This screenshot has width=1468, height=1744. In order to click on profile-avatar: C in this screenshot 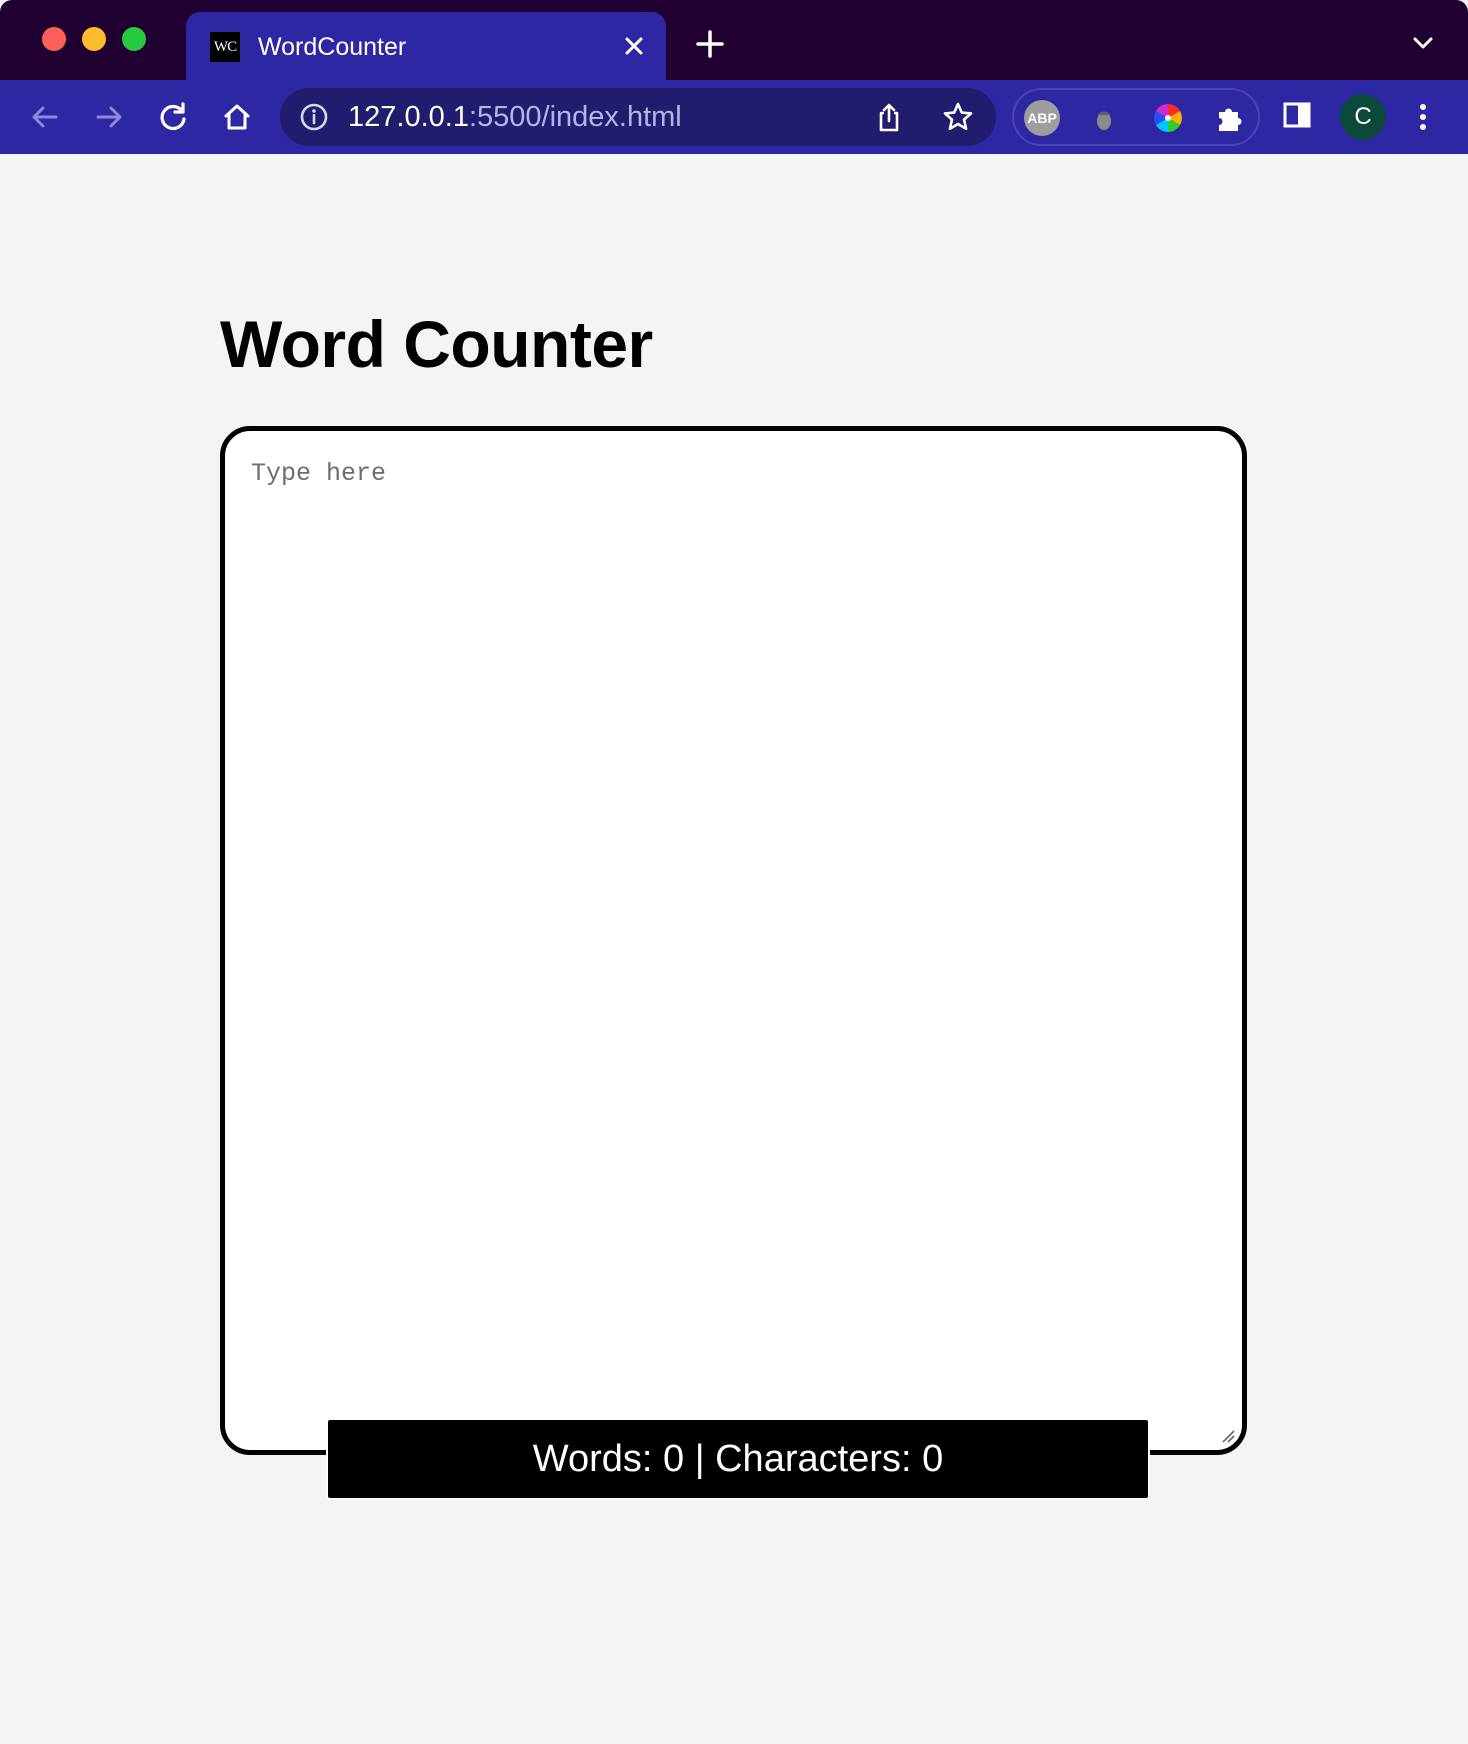, I will do `click(1363, 117)`.